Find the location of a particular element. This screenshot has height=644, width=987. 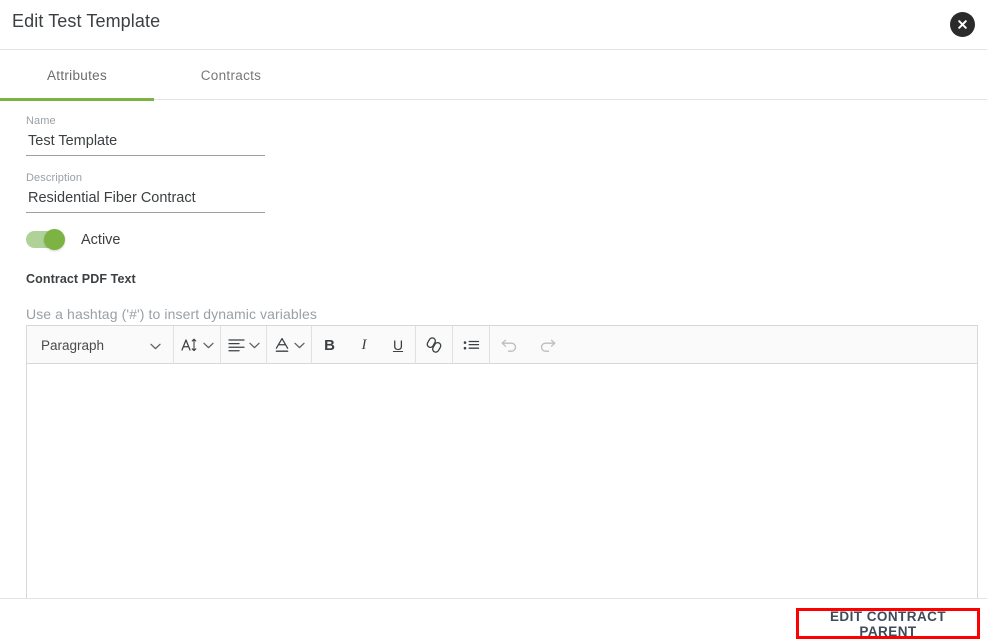

toolbar-group-text-color is located at coordinates (289, 345).